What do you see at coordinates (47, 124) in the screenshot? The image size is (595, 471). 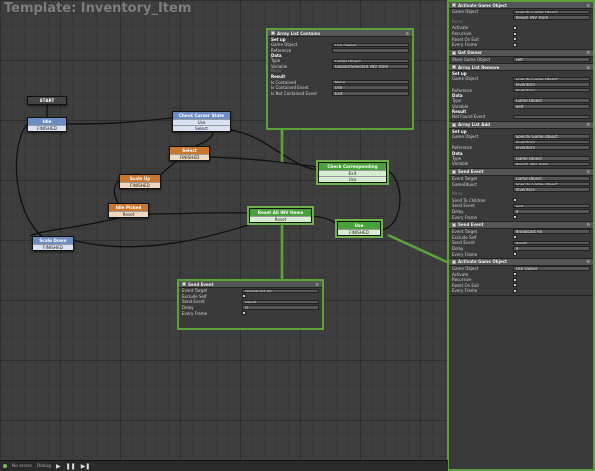 I see `state-idle: Idle FINISHED` at bounding box center [47, 124].